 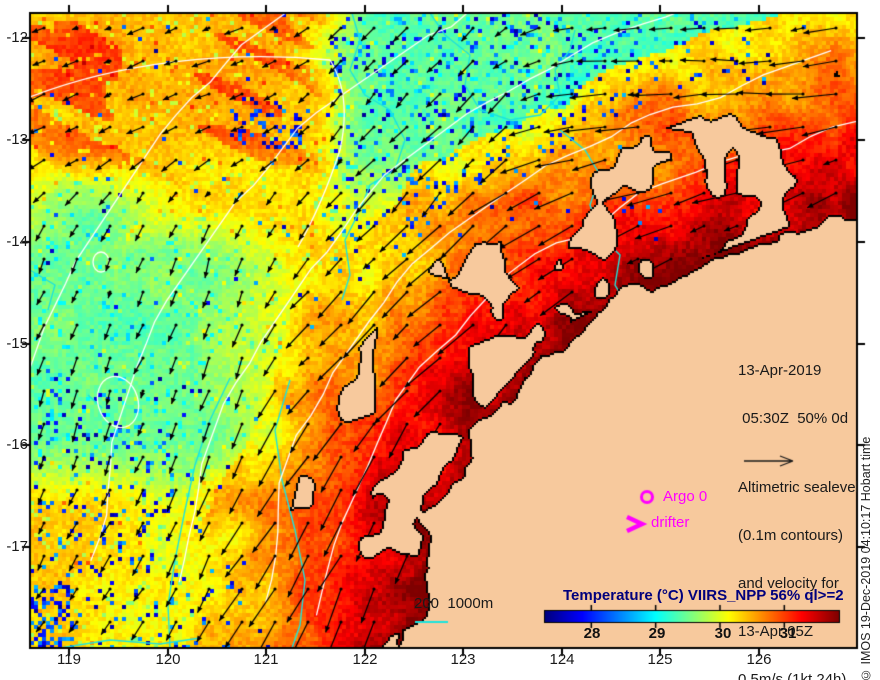 What do you see at coordinates (17, 37) in the screenshot?
I see `y-axis-tick-label: -12` at bounding box center [17, 37].